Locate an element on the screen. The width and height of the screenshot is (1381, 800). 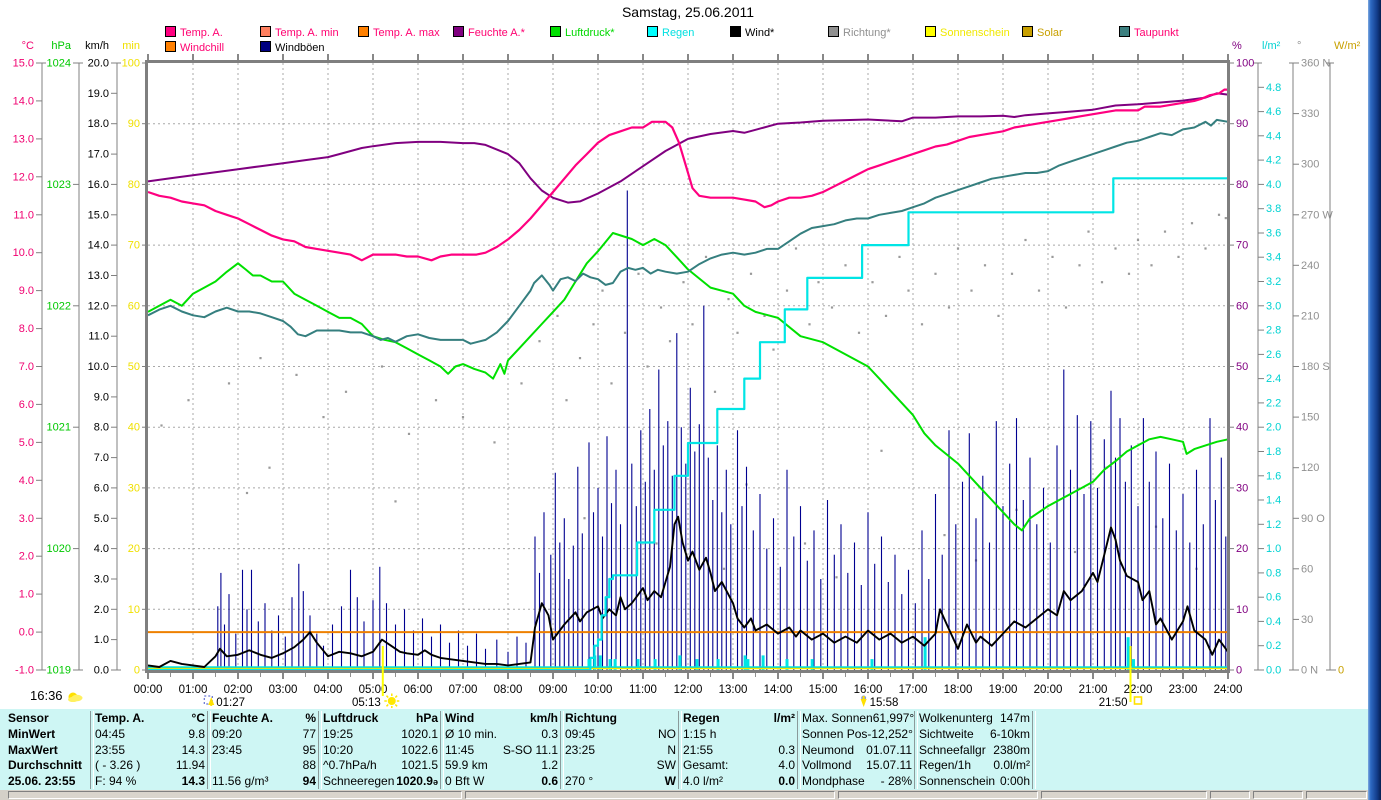
svg-text: 300 is located at coordinates (1310, 165).